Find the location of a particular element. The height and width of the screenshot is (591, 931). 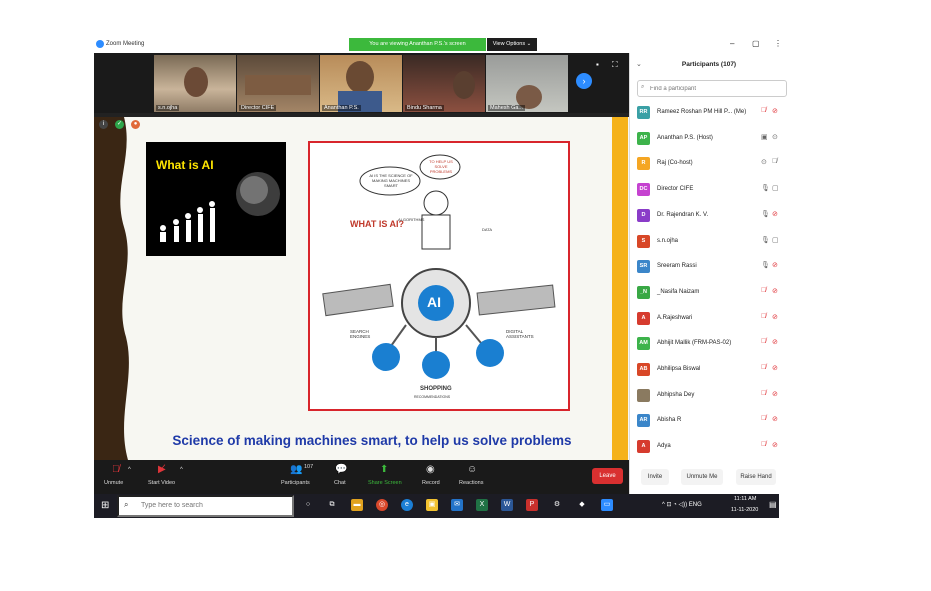

ai-core-label: AI is located at coordinates (434, 302).